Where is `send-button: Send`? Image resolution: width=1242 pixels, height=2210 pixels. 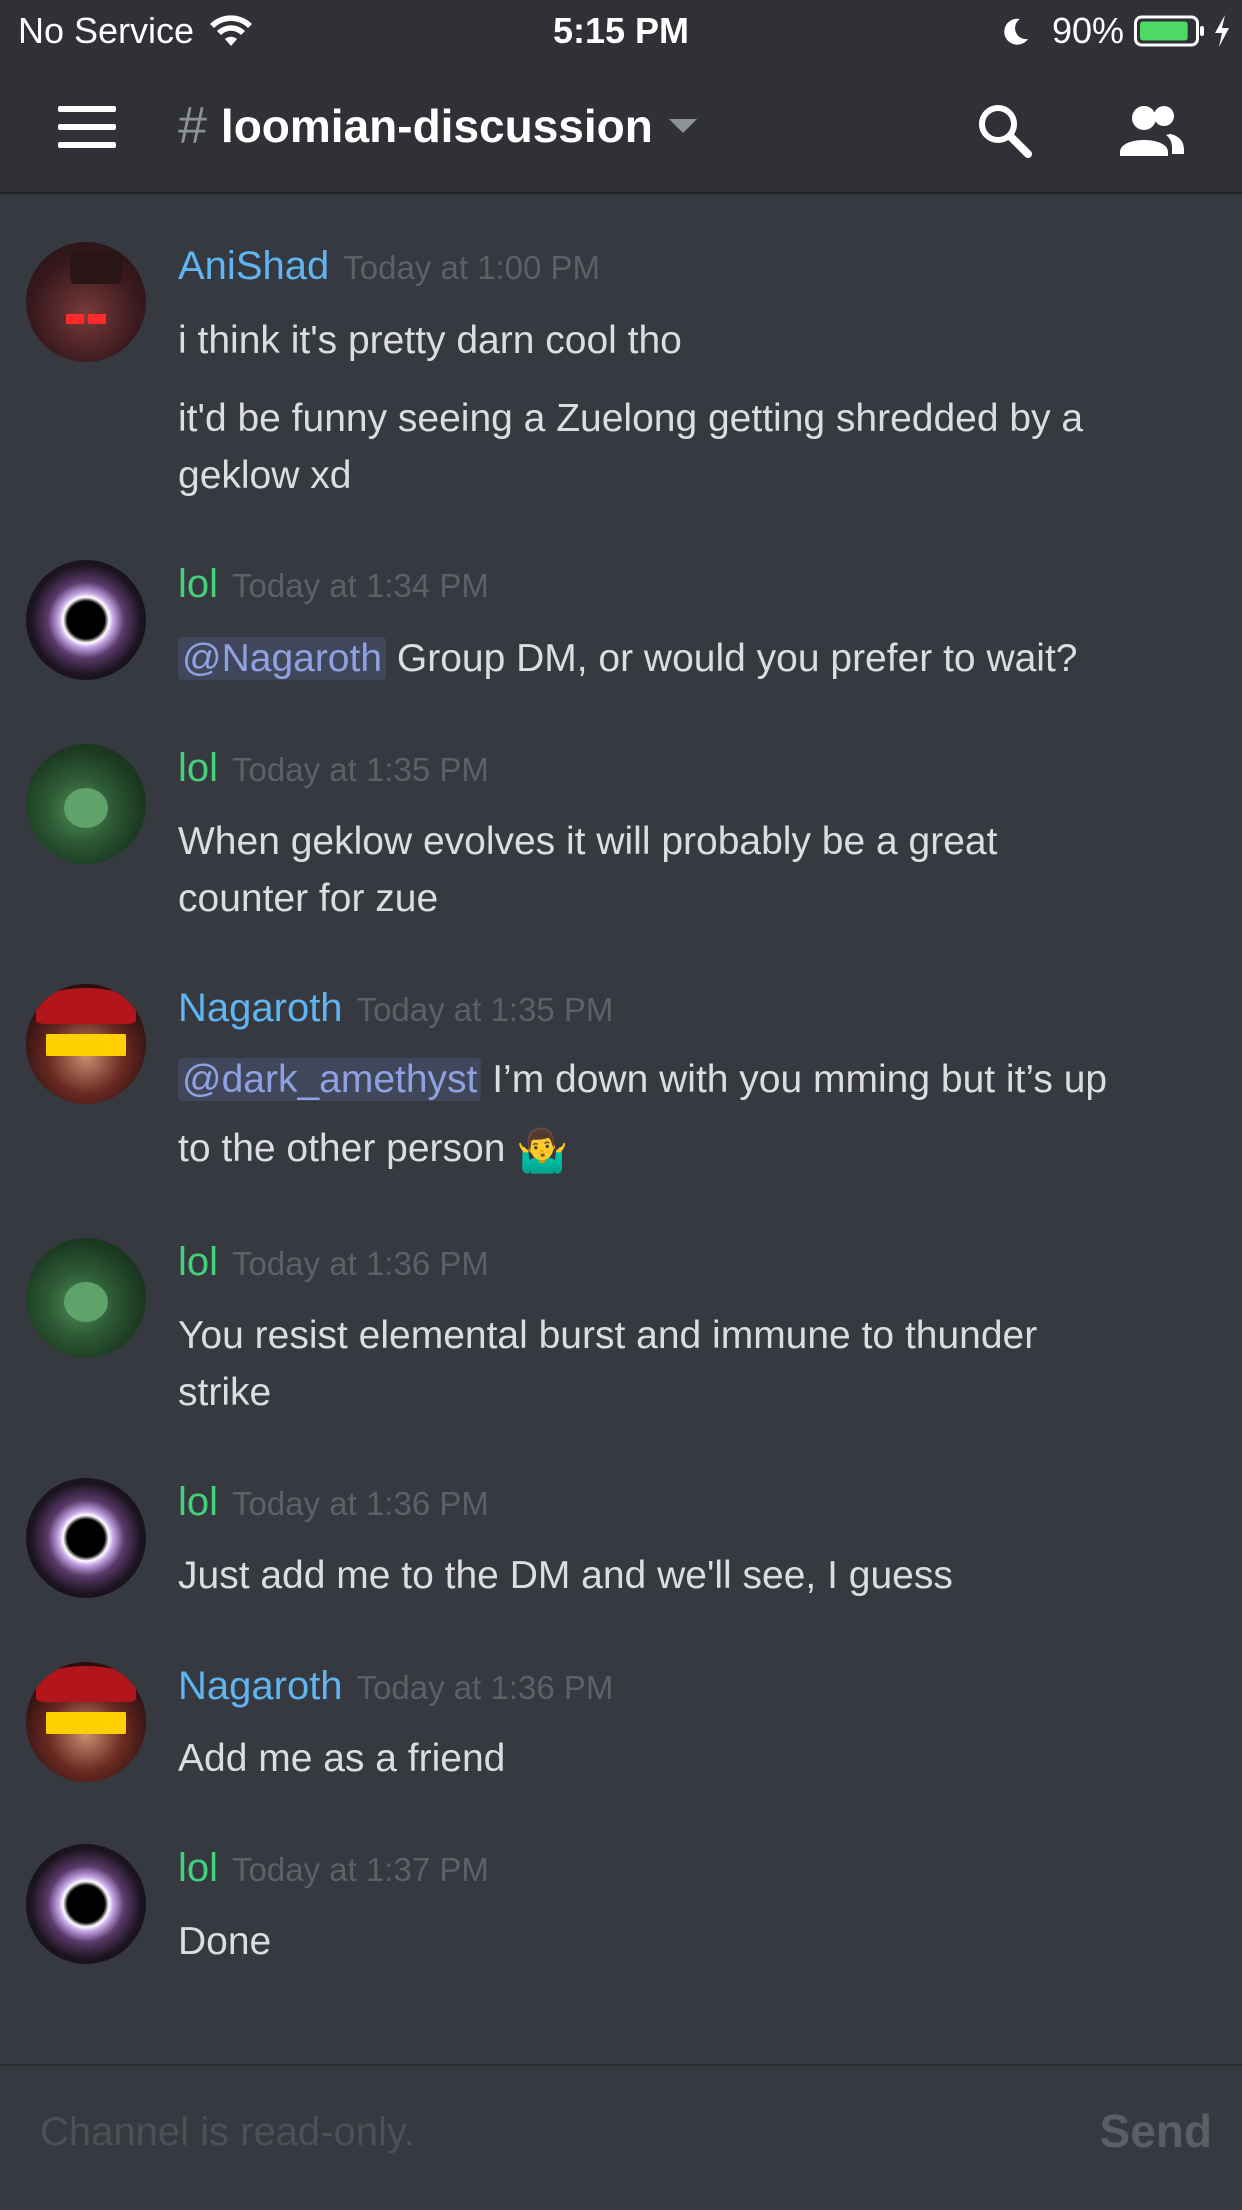
send-button: Send is located at coordinates (1156, 2131).